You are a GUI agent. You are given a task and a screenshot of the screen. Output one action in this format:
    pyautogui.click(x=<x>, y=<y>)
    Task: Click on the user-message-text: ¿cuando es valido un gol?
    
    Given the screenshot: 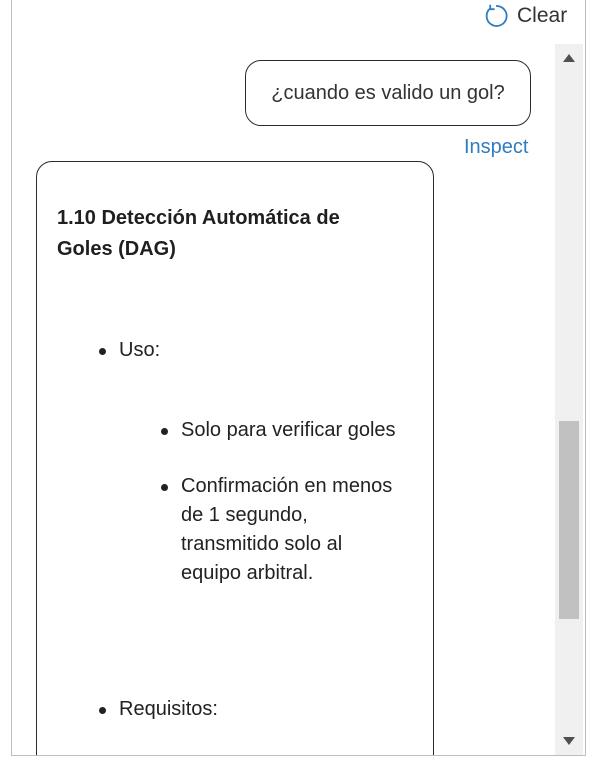 What is the action you would take?
    pyautogui.click(x=388, y=92)
    